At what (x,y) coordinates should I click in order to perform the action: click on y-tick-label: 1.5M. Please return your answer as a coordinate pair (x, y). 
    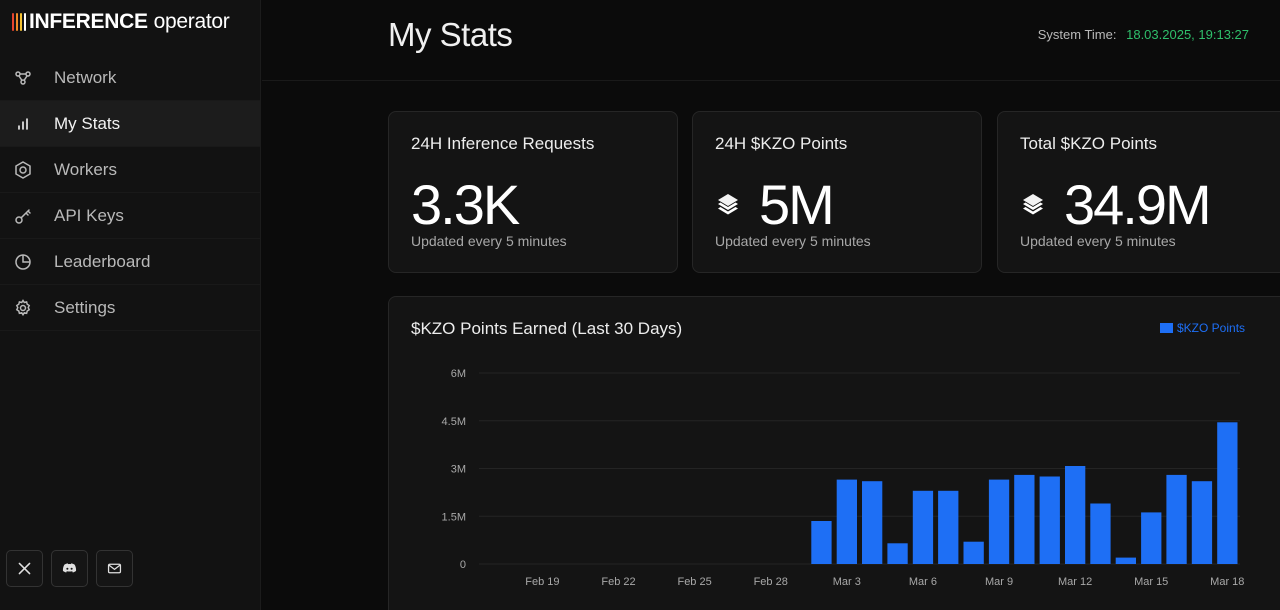
    Looking at the image, I should click on (454, 517).